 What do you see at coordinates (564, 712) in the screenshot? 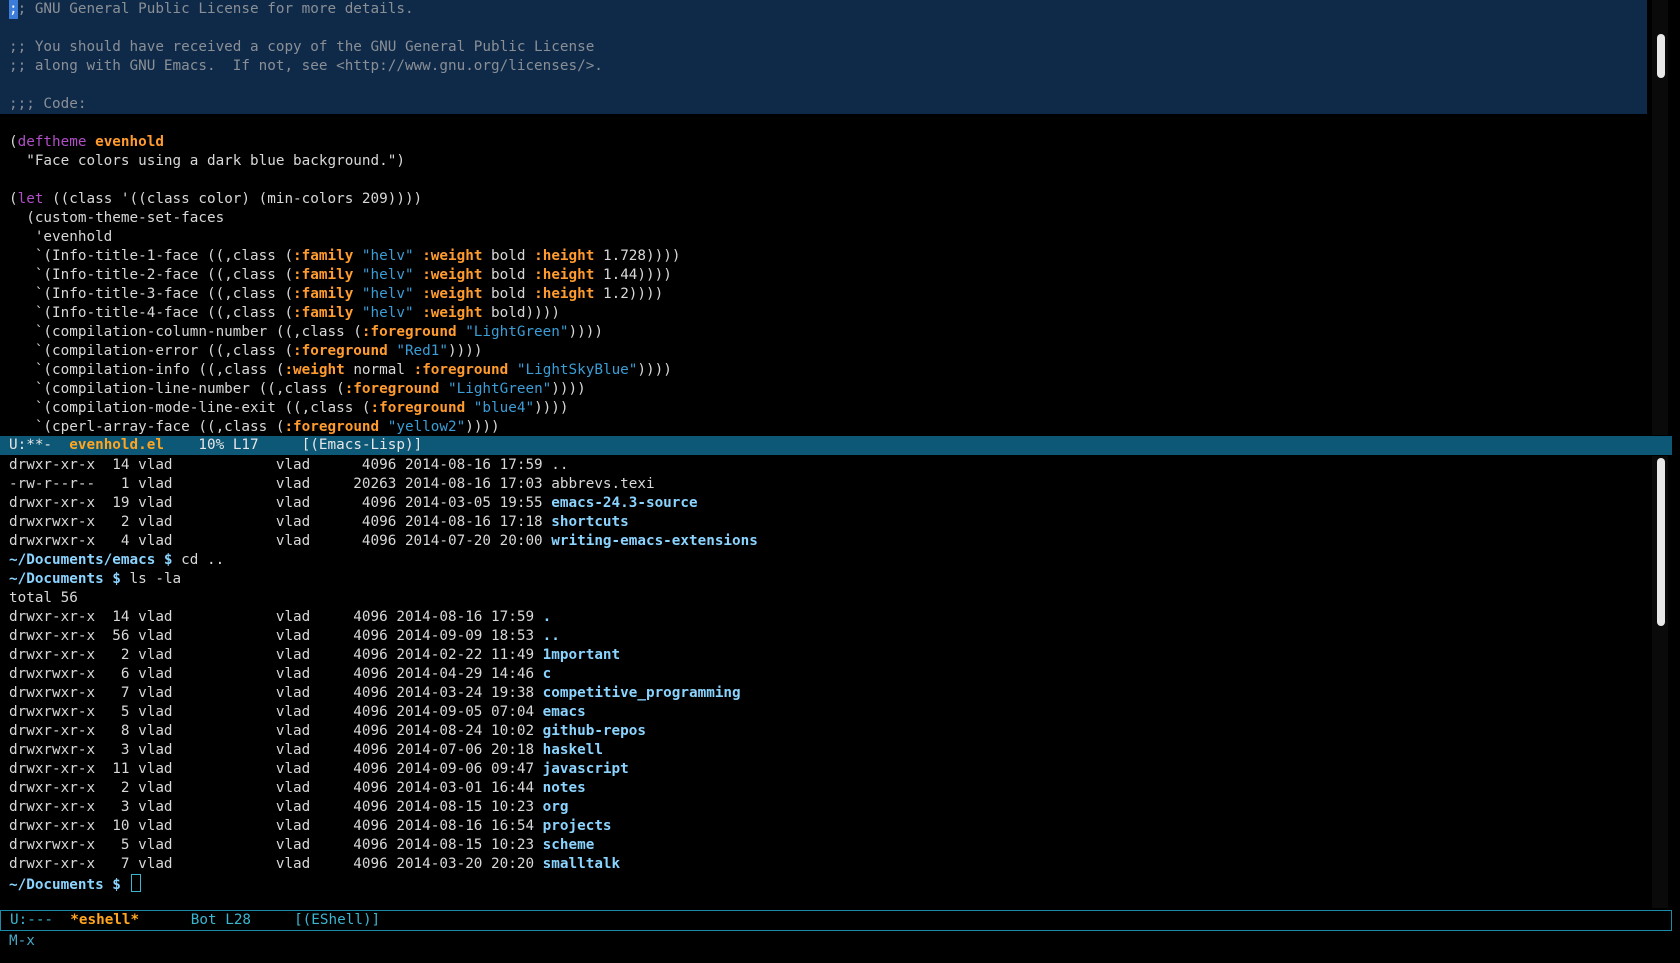
I see `ls-file-name: emacs` at bounding box center [564, 712].